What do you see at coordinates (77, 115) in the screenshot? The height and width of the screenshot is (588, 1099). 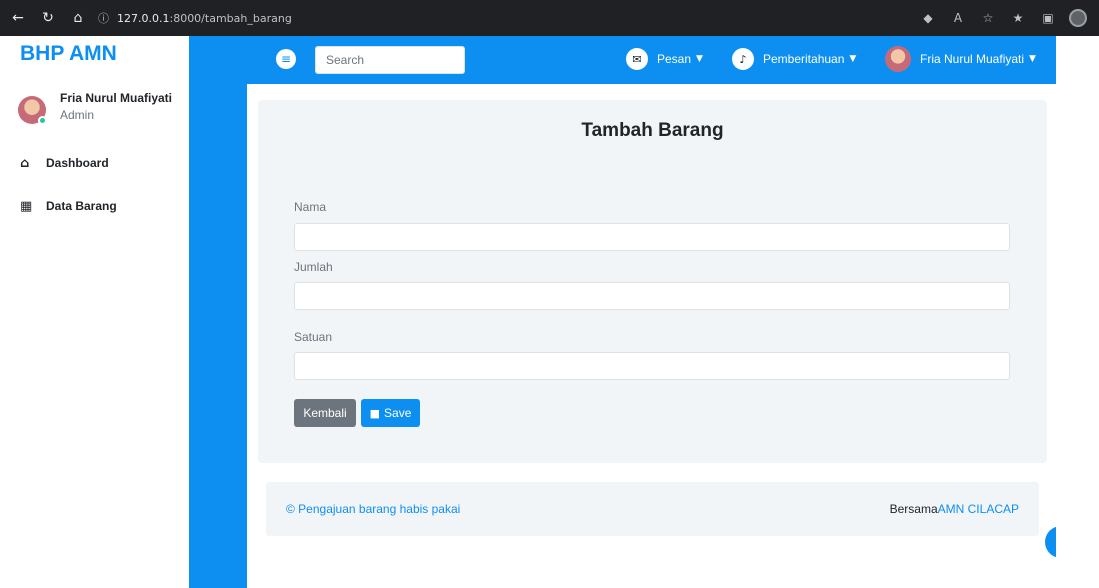 I see `profile-role: Admin` at bounding box center [77, 115].